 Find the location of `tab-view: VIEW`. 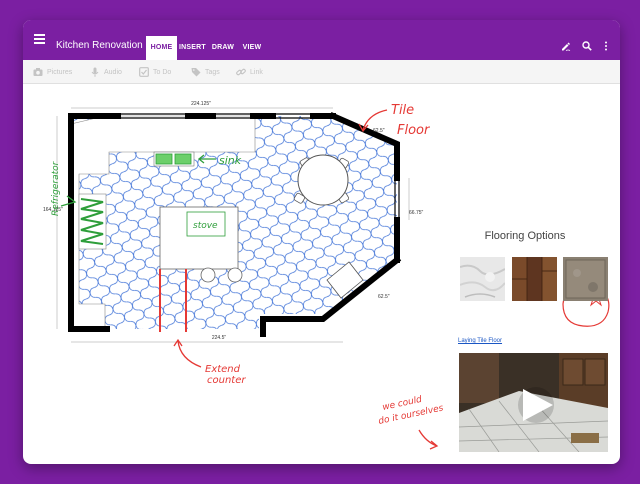

tab-view: VIEW is located at coordinates (252, 48).